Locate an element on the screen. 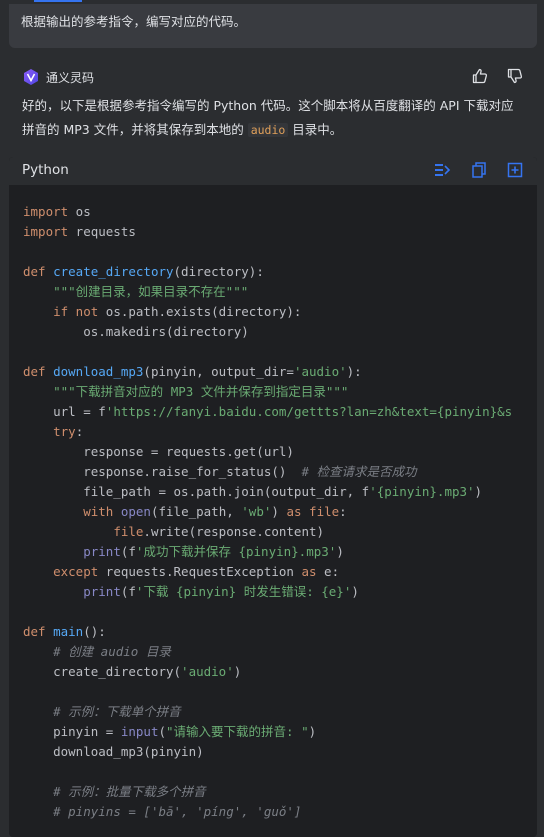  code-token: if not is located at coordinates (76, 311).